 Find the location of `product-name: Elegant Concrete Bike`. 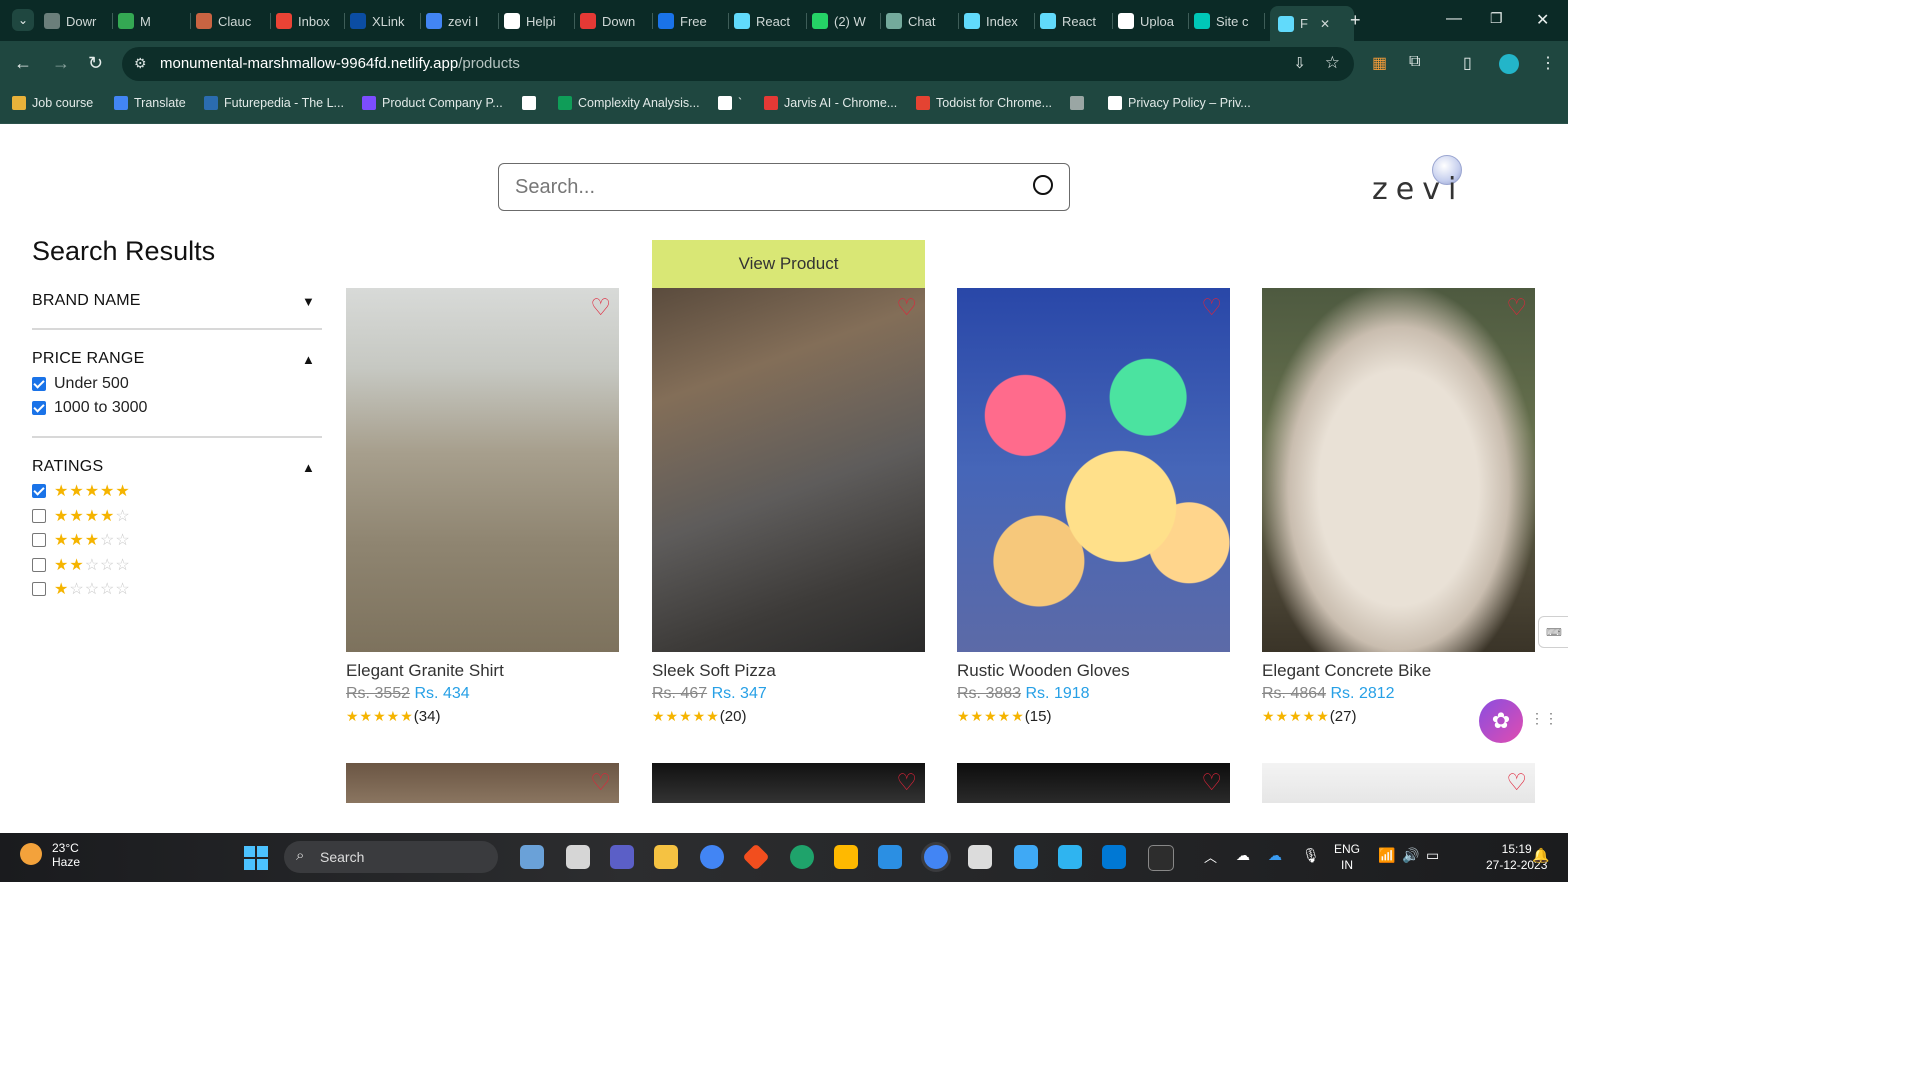

product-name: Elegant Concrete Bike is located at coordinates (1346, 671).